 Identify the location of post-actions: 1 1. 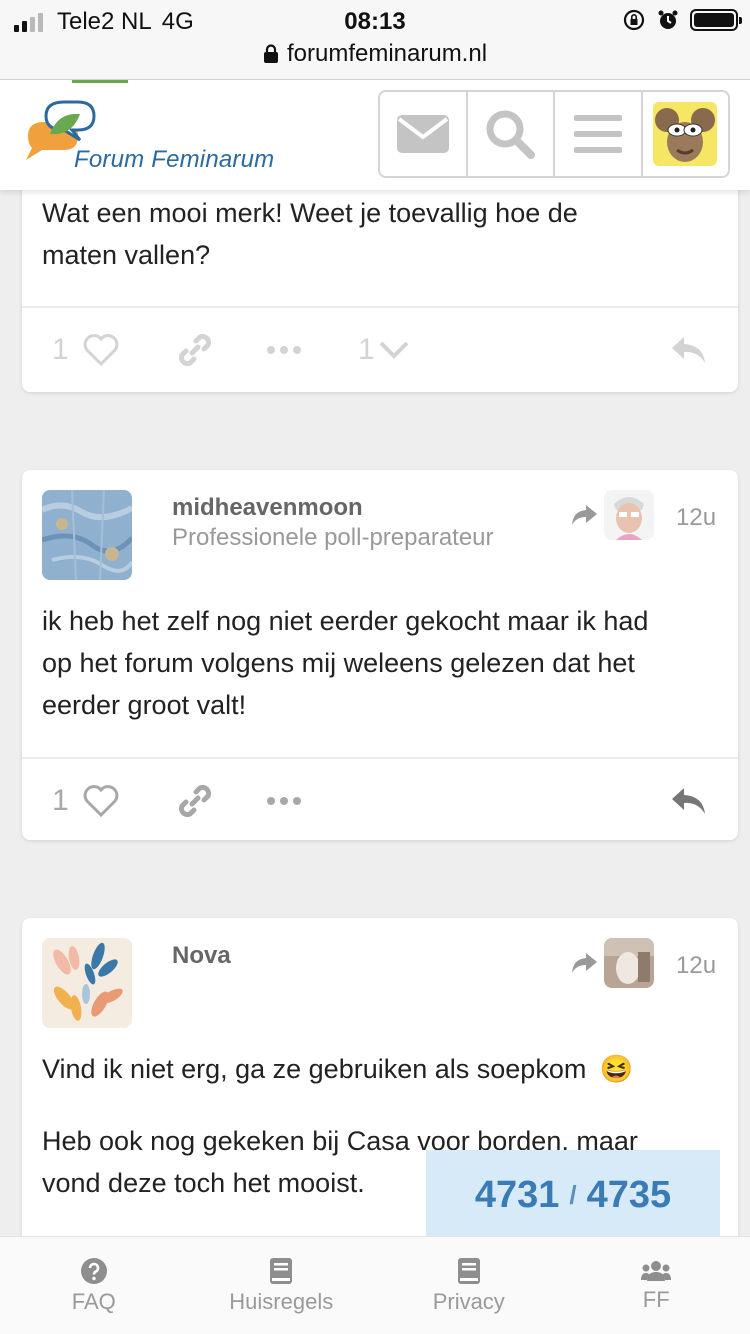
(380, 348).